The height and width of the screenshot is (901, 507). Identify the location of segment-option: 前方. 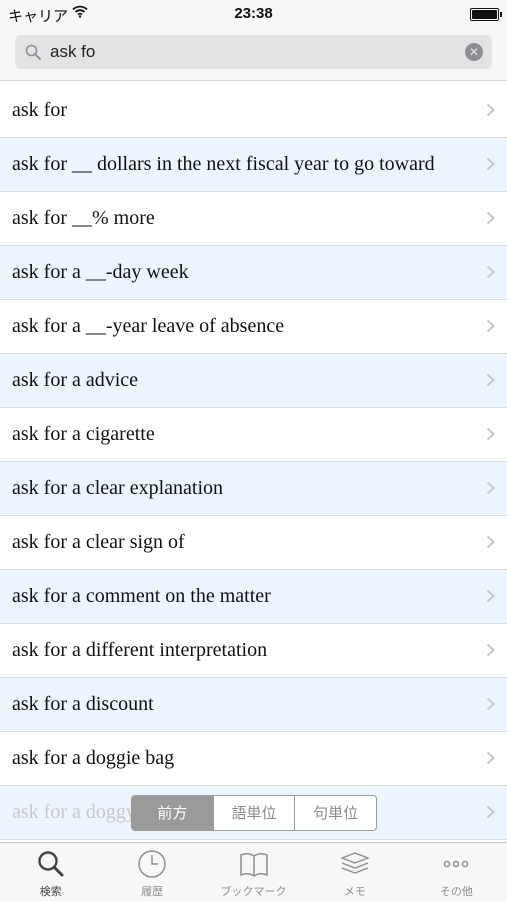
(172, 813).